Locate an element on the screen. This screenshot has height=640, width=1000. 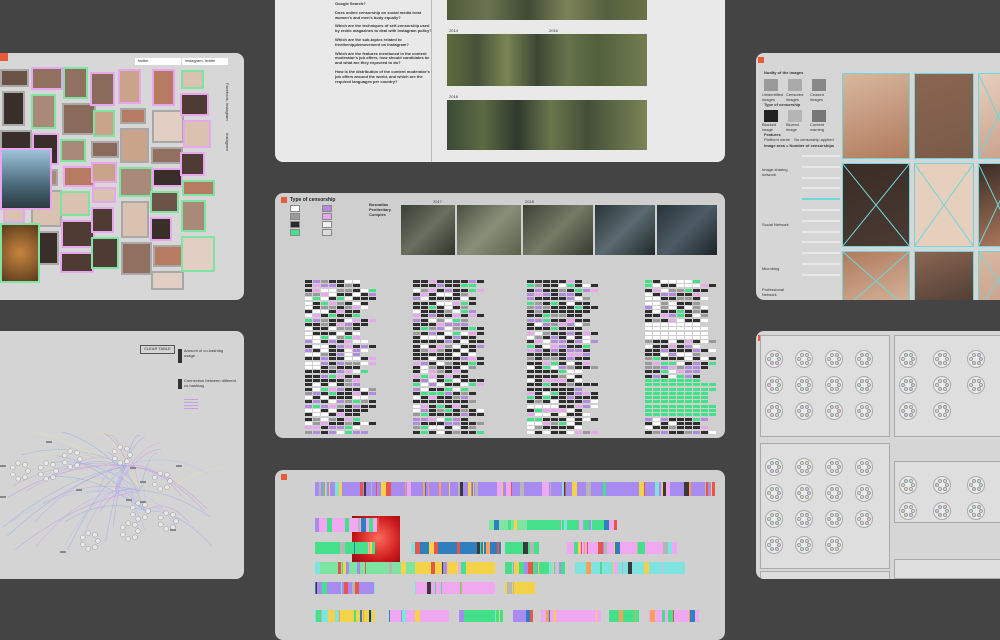
censor-thumb-a is located at coordinates (771, 116).